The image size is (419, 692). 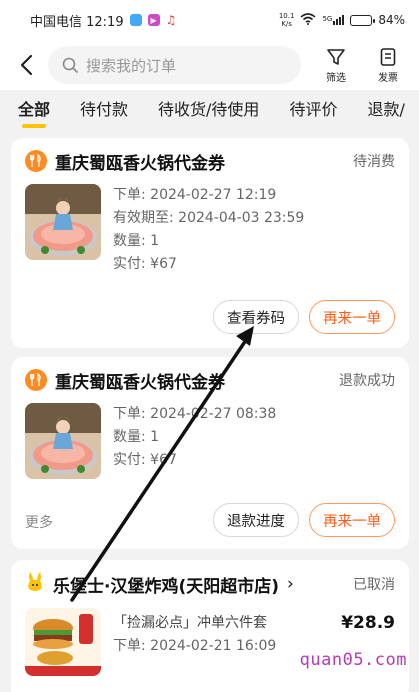 I want to click on search-placeholder: 搜索我的订单, so click(x=131, y=65).